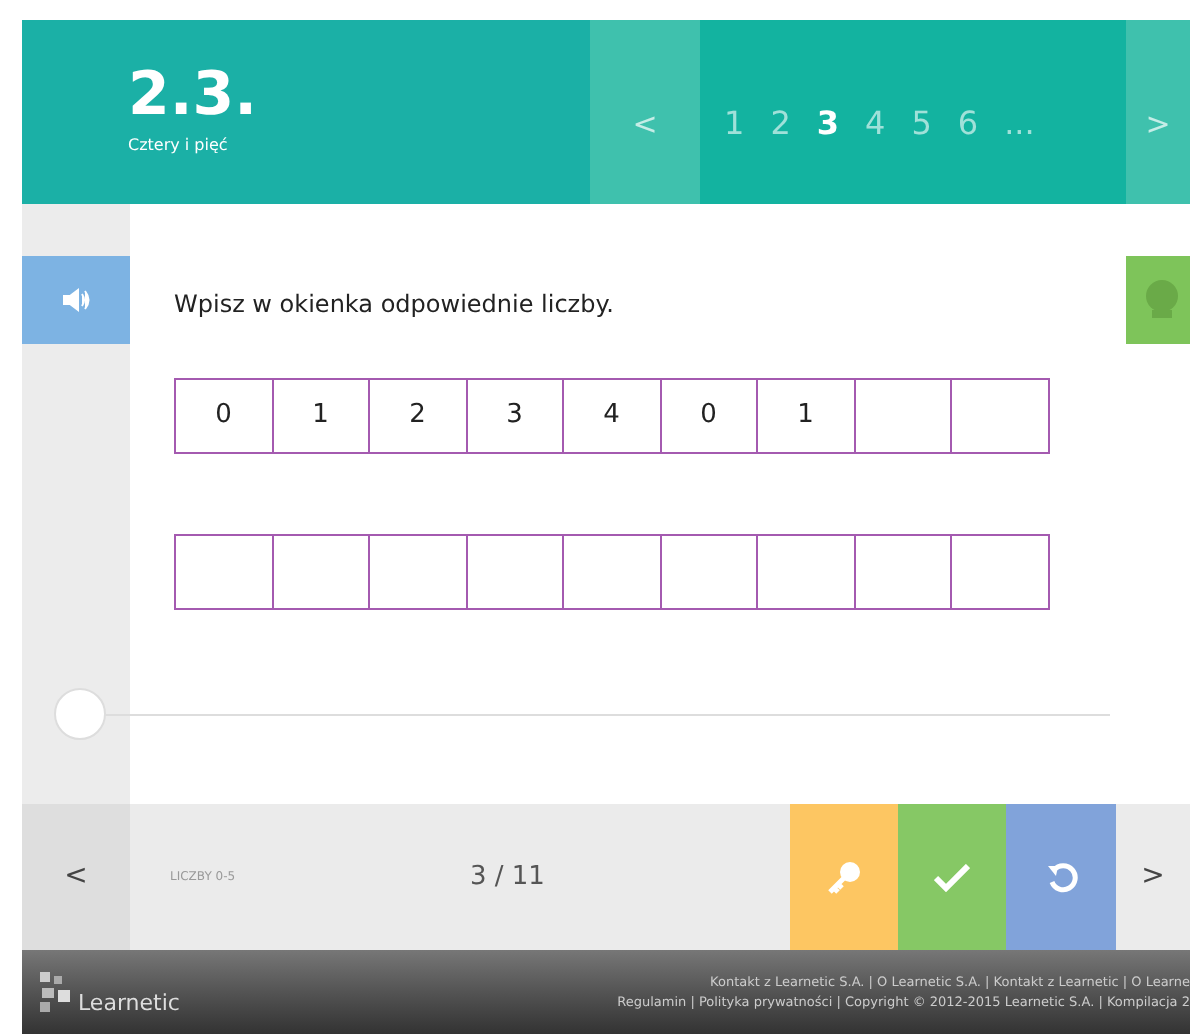 The width and height of the screenshot is (1190, 1034). What do you see at coordinates (56, 992) in the screenshot?
I see `logo-icon` at bounding box center [56, 992].